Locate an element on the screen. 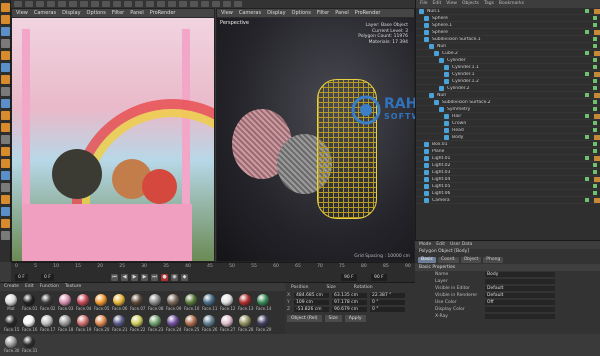 The height and width of the screenshot is (356, 600). play-icon: ▶ is located at coordinates (134, 277).